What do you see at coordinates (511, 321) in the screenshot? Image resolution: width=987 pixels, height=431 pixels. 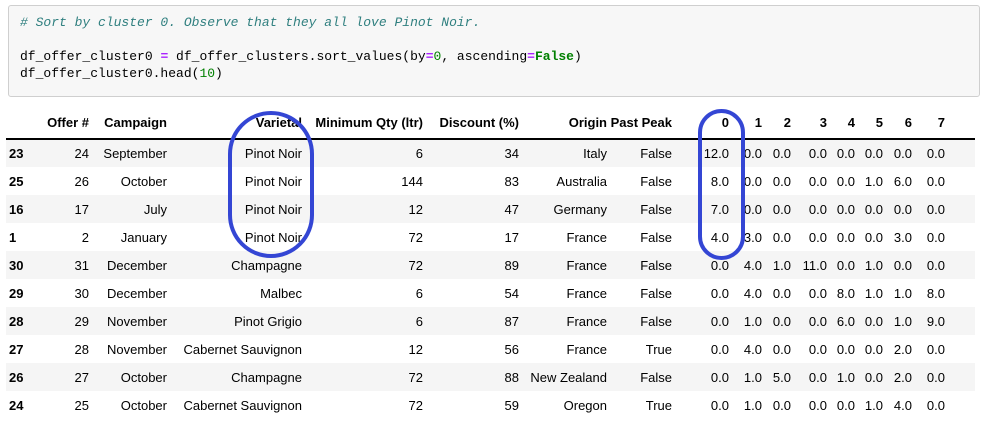 I see `table-cell: 87` at bounding box center [511, 321].